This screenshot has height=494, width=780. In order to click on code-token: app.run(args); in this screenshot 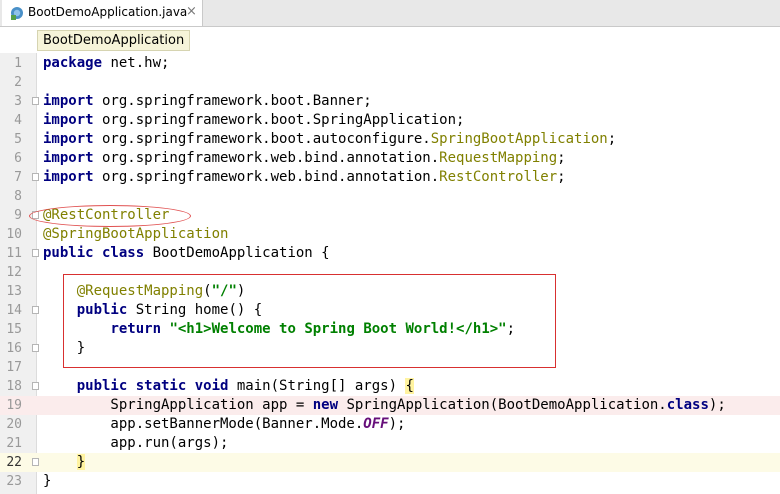, I will do `click(136, 443)`.